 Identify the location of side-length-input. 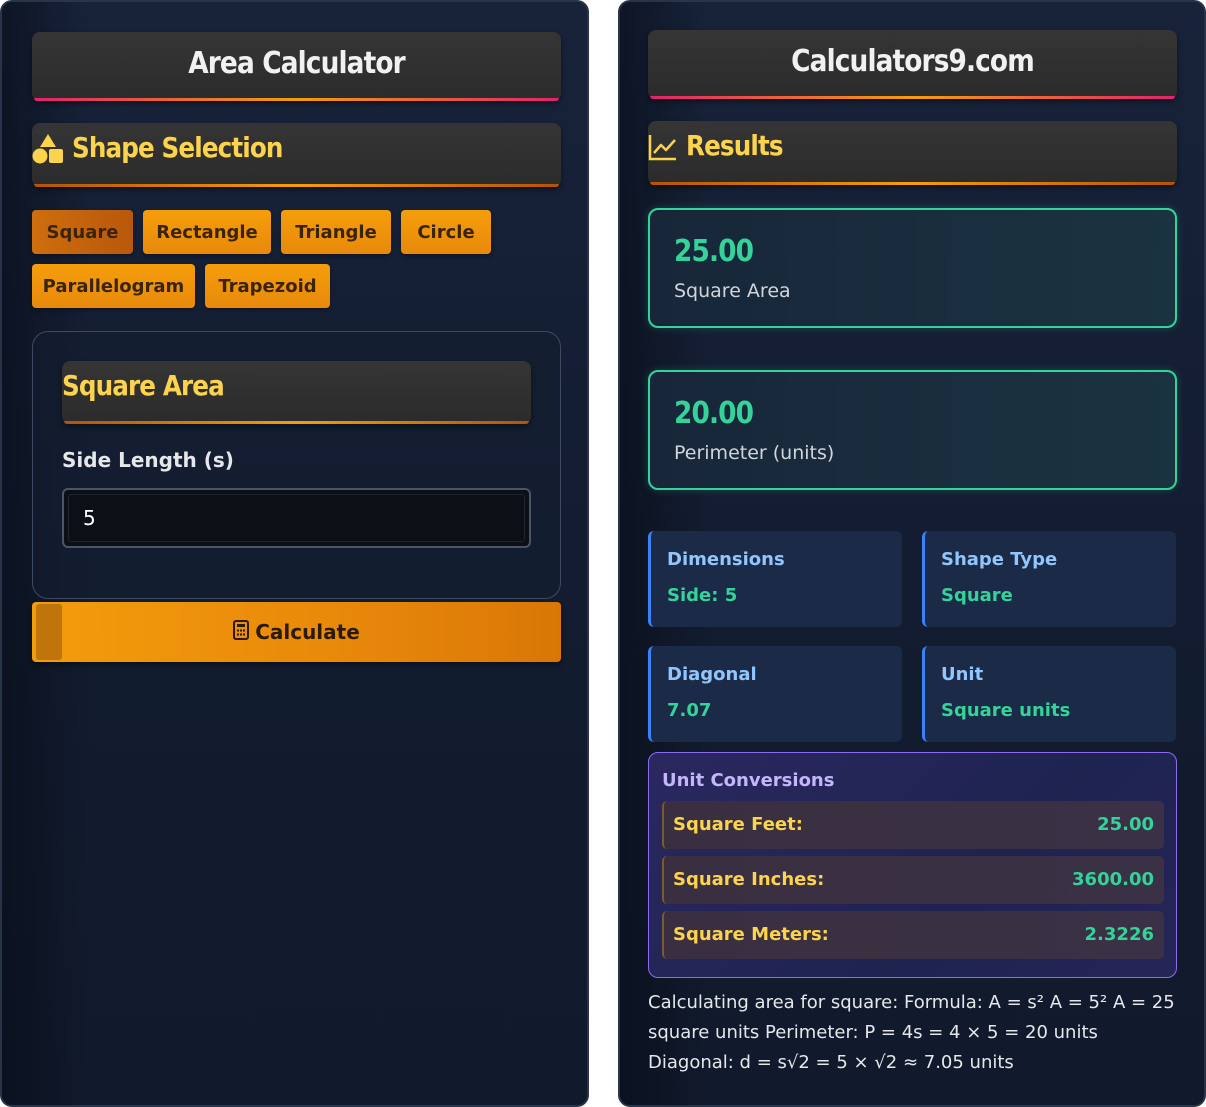
(296, 518).